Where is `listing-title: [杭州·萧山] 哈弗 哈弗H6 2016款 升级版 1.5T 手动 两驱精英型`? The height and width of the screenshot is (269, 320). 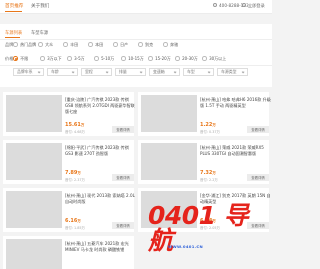 listing-title: [杭州·萧山] 哈弗 哈弗H6 2016款 升级版 1.5T 手动 两驱精英型 is located at coordinates (236, 103).